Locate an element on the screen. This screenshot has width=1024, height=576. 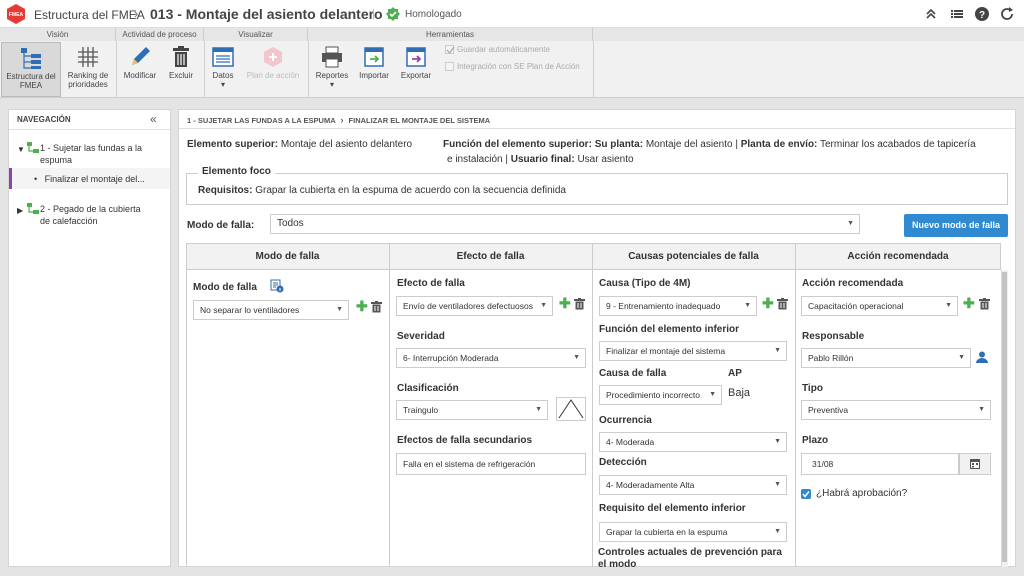
grid-scrollbar-thumb is located at coordinates (1004, 417).